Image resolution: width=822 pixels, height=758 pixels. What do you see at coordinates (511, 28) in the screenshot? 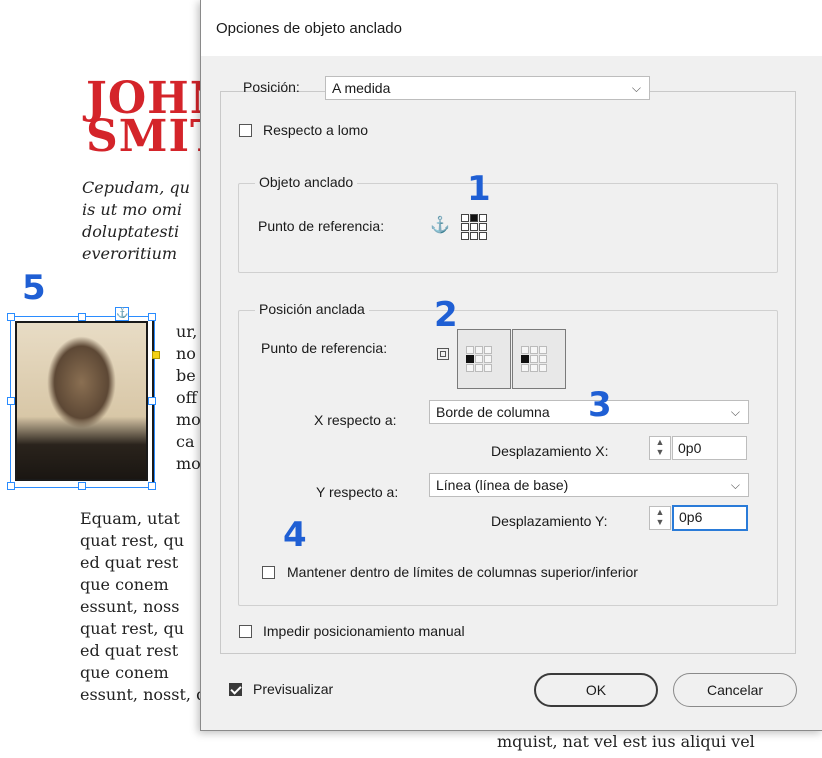
I see `dialog-titlebar: Opciones de objeto anclado` at bounding box center [511, 28].